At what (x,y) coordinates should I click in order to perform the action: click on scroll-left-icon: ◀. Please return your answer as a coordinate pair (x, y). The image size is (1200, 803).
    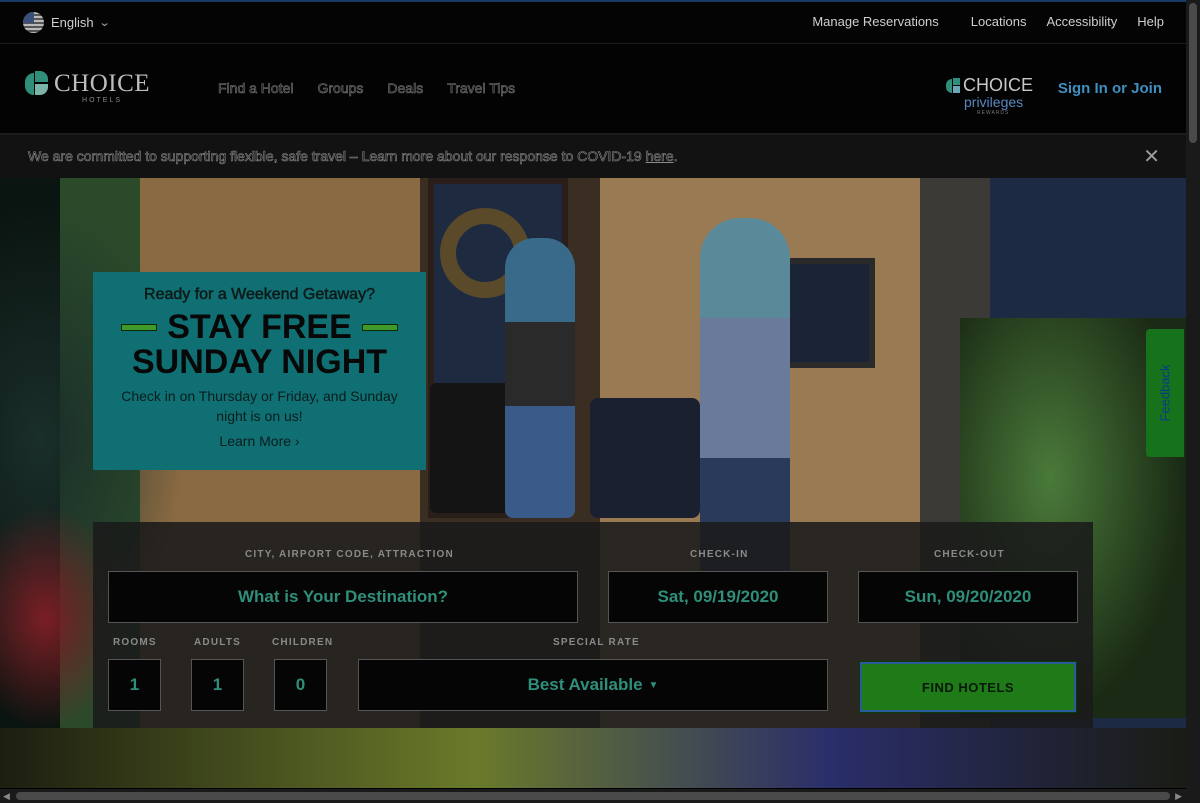
    Looking at the image, I should click on (6, 796).